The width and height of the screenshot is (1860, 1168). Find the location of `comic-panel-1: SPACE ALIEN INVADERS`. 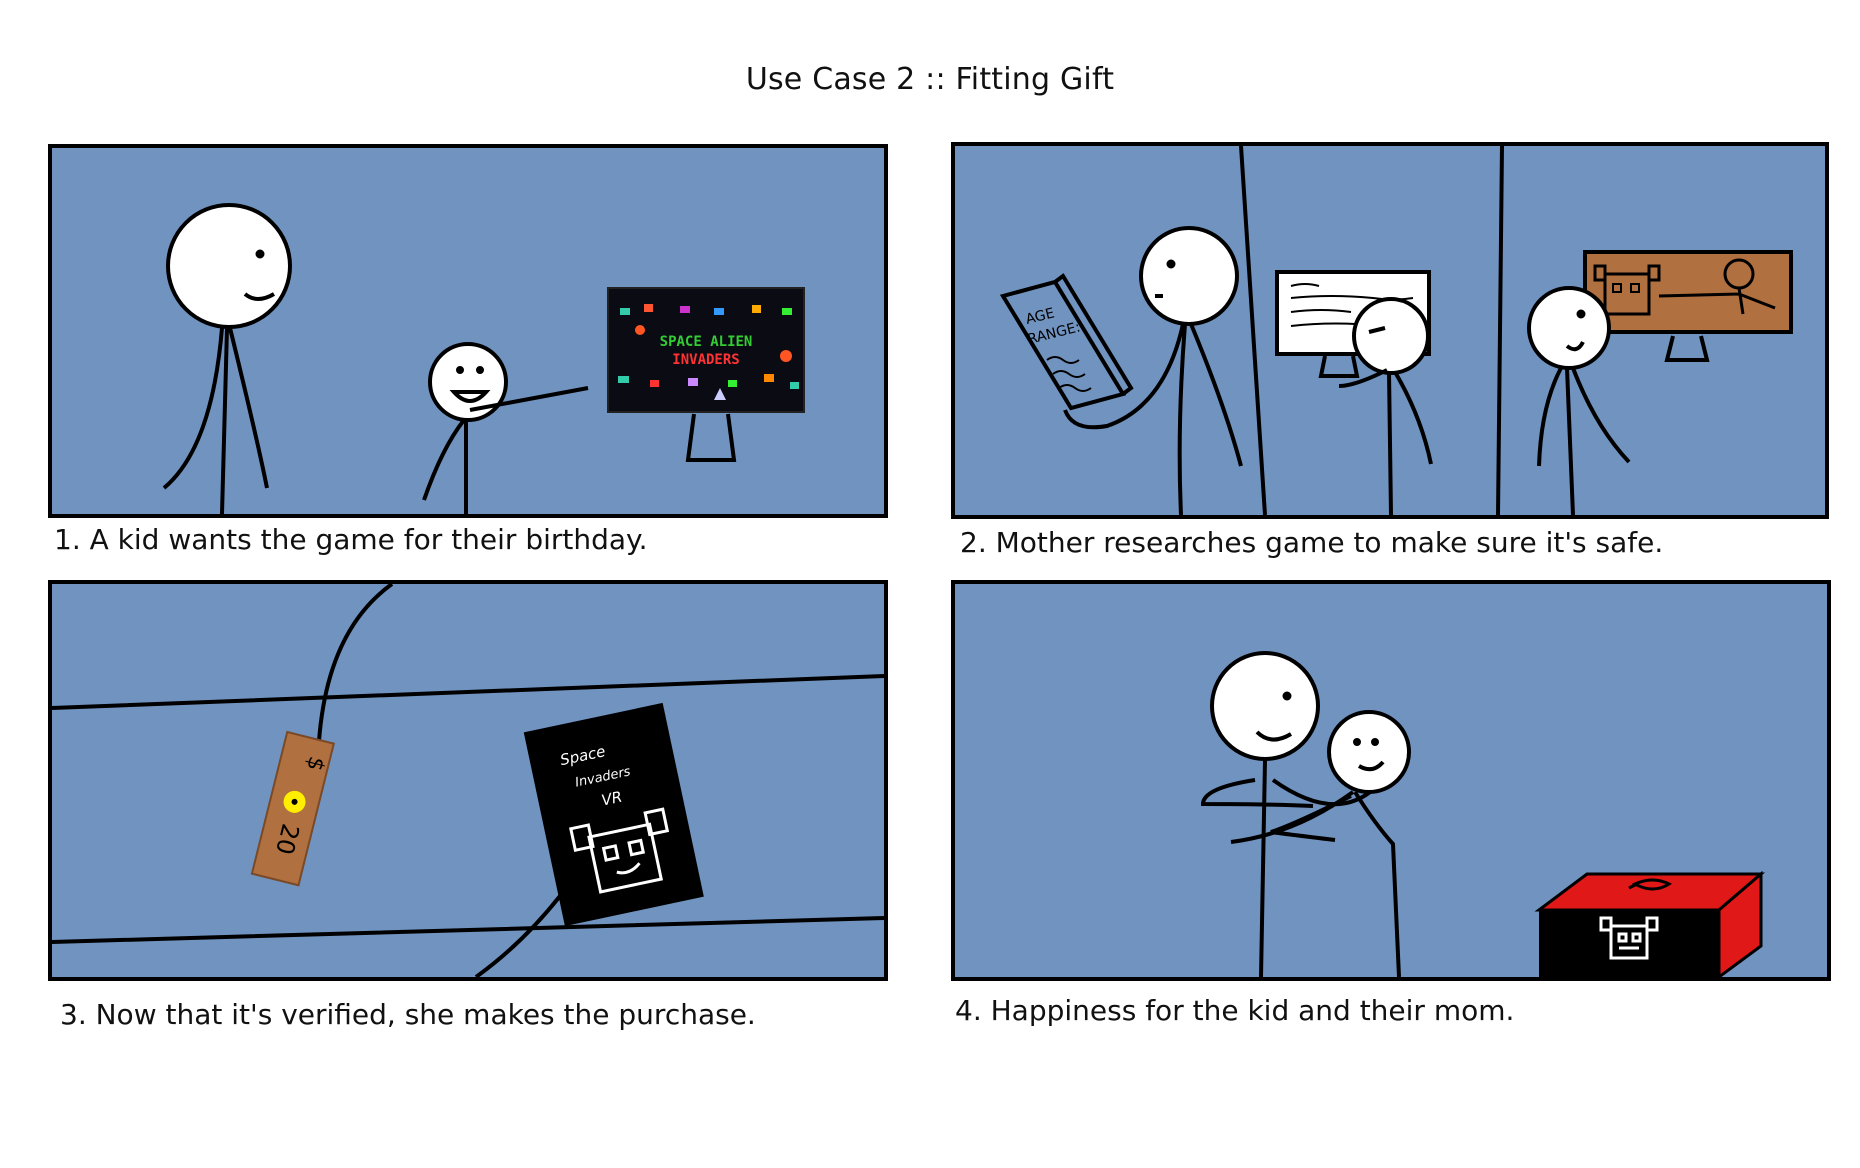

comic-panel-1: SPACE ALIEN INVADERS is located at coordinates (468, 331).